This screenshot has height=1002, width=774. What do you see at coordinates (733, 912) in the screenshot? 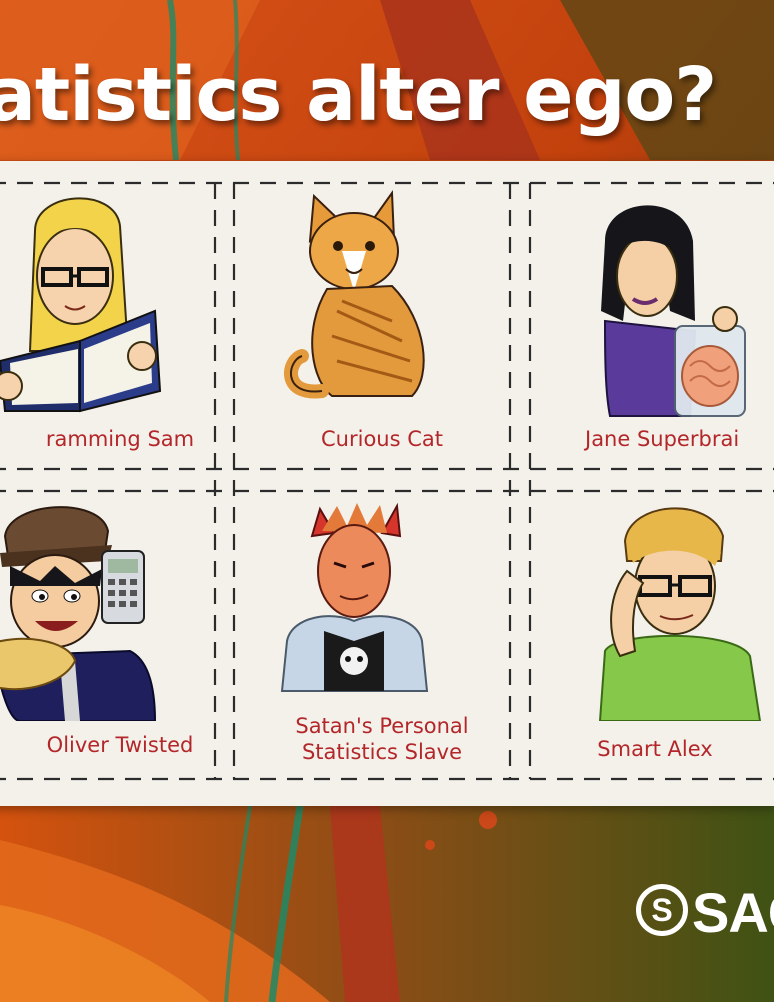
I see `publisher-logo-text: SAG` at bounding box center [733, 912].